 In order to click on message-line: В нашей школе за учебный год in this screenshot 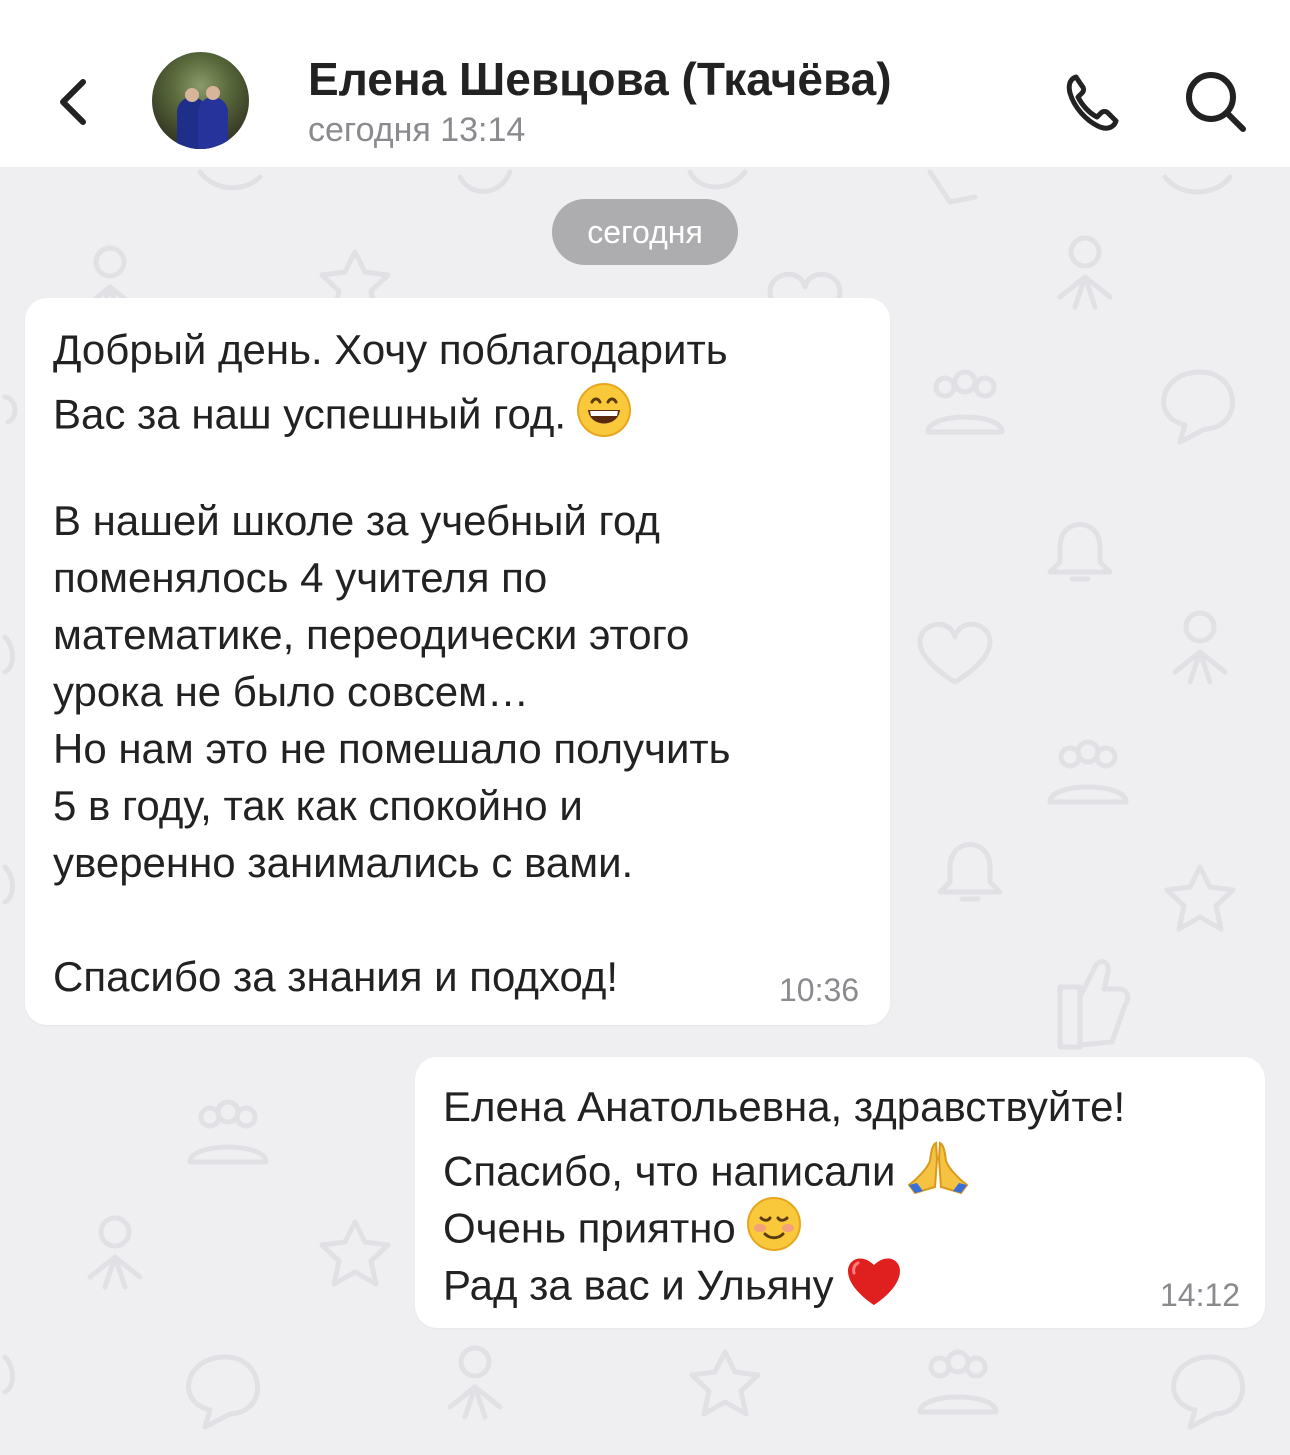, I will do `click(356, 520)`.